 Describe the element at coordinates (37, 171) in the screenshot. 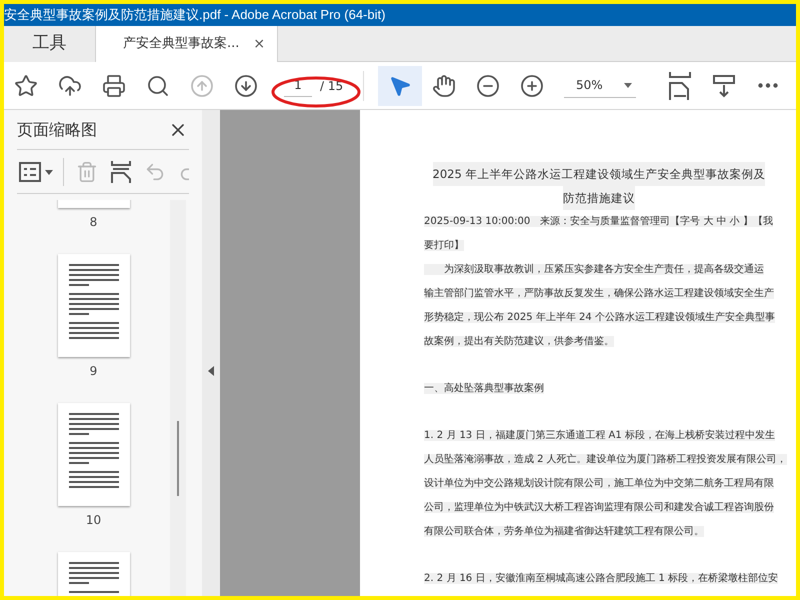

I see `list-options-icon` at that location.